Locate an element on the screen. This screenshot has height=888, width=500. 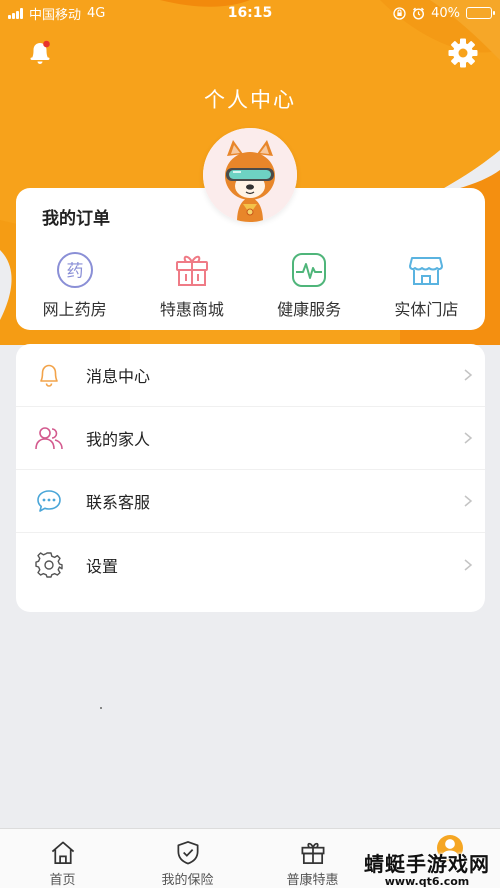
tab-profile is located at coordinates (437, 858).